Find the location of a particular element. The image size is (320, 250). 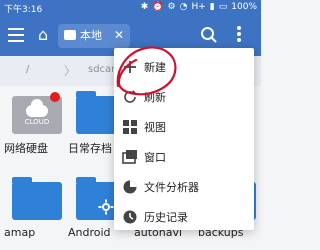

menu-item-label: 视图 is located at coordinates (155, 127).